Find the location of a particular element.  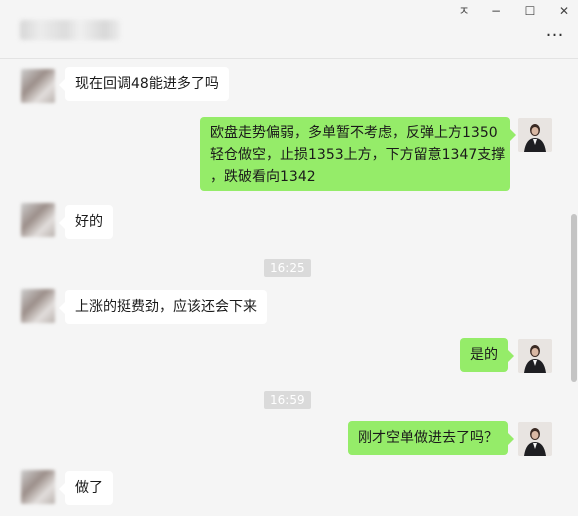

message-bubble-incoming: 做了 is located at coordinates (86, 488).